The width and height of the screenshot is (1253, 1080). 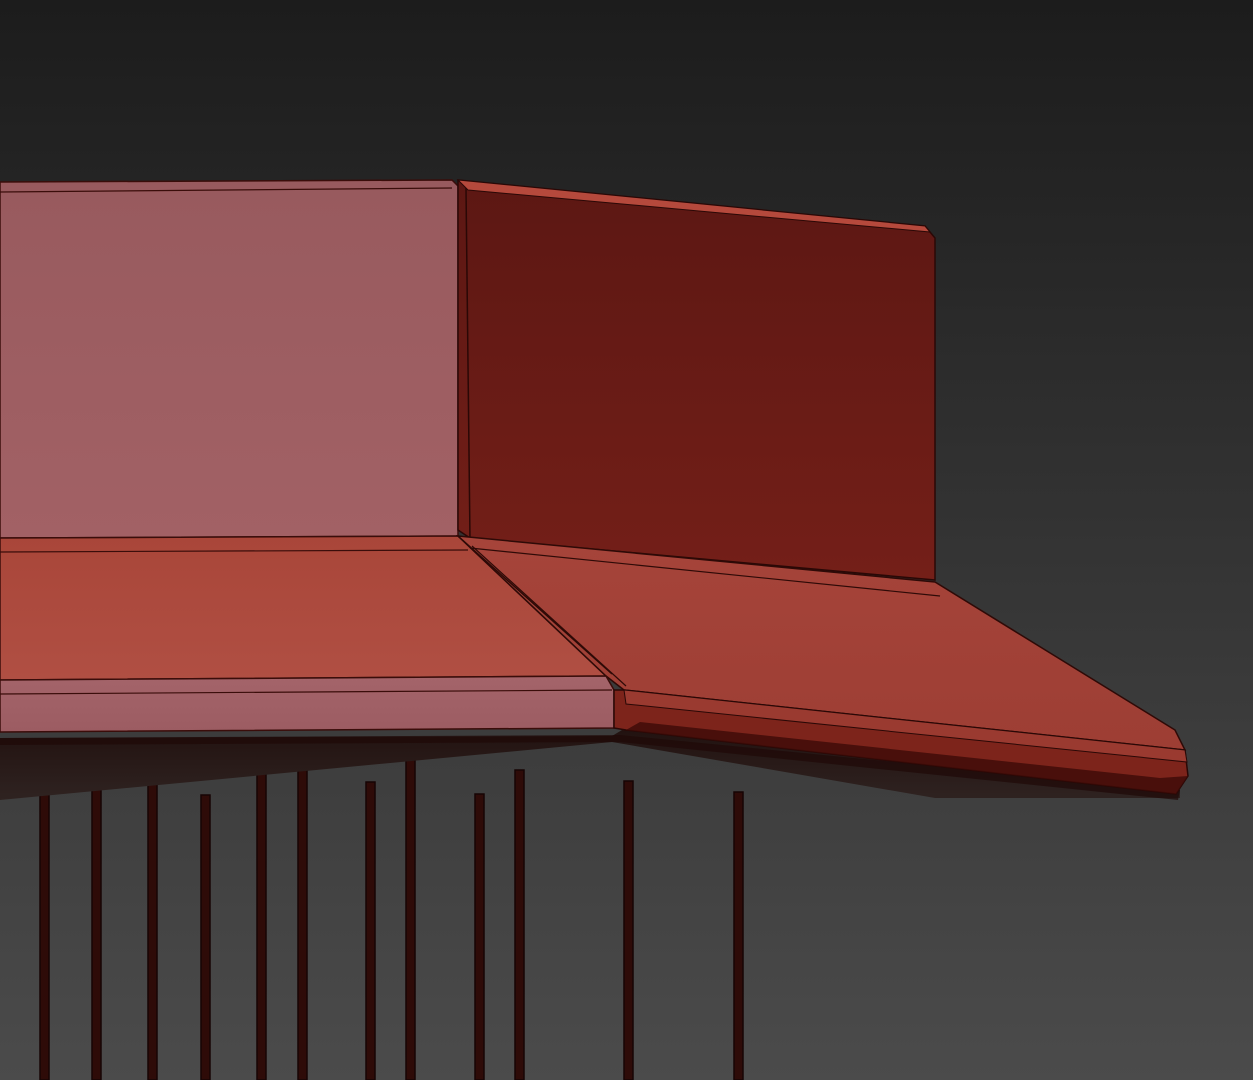 What do you see at coordinates (307, 704) in the screenshot?
I see `seat-front-lip-left` at bounding box center [307, 704].